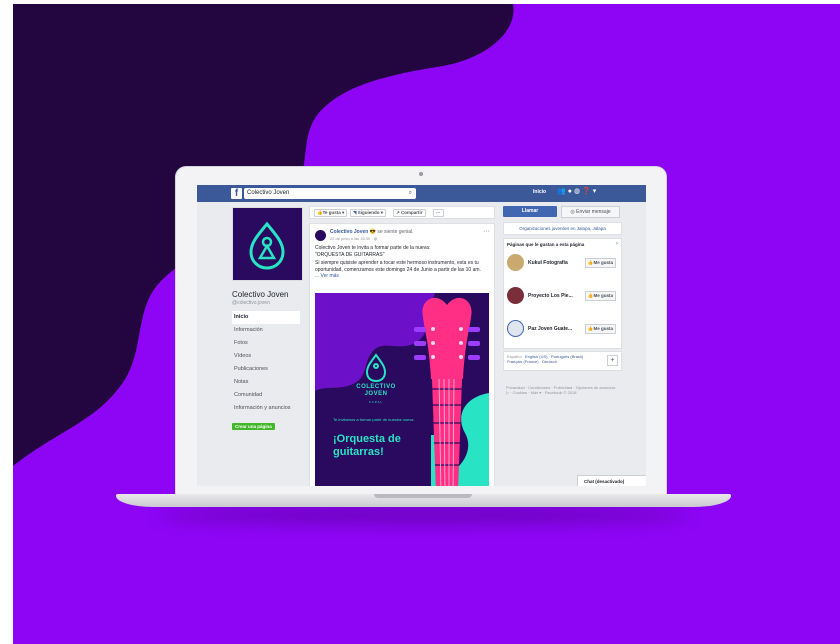  What do you see at coordinates (267, 356) in the screenshot?
I see `menu-item-videos: Vídeos` at bounding box center [267, 356].